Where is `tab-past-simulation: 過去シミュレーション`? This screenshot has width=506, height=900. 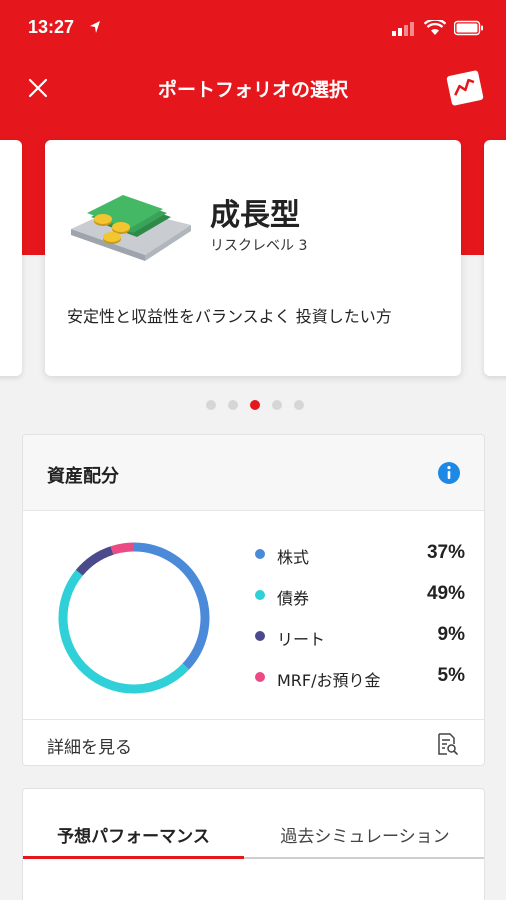 tab-past-simulation: 過去シミュレーション is located at coordinates (364, 824).